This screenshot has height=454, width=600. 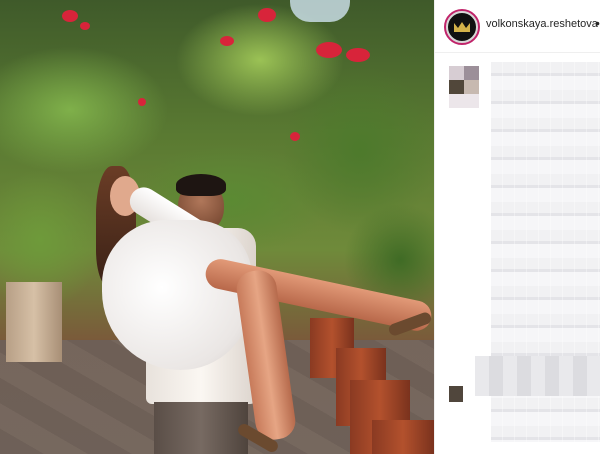 I want to click on sky-patch, so click(x=320, y=11).